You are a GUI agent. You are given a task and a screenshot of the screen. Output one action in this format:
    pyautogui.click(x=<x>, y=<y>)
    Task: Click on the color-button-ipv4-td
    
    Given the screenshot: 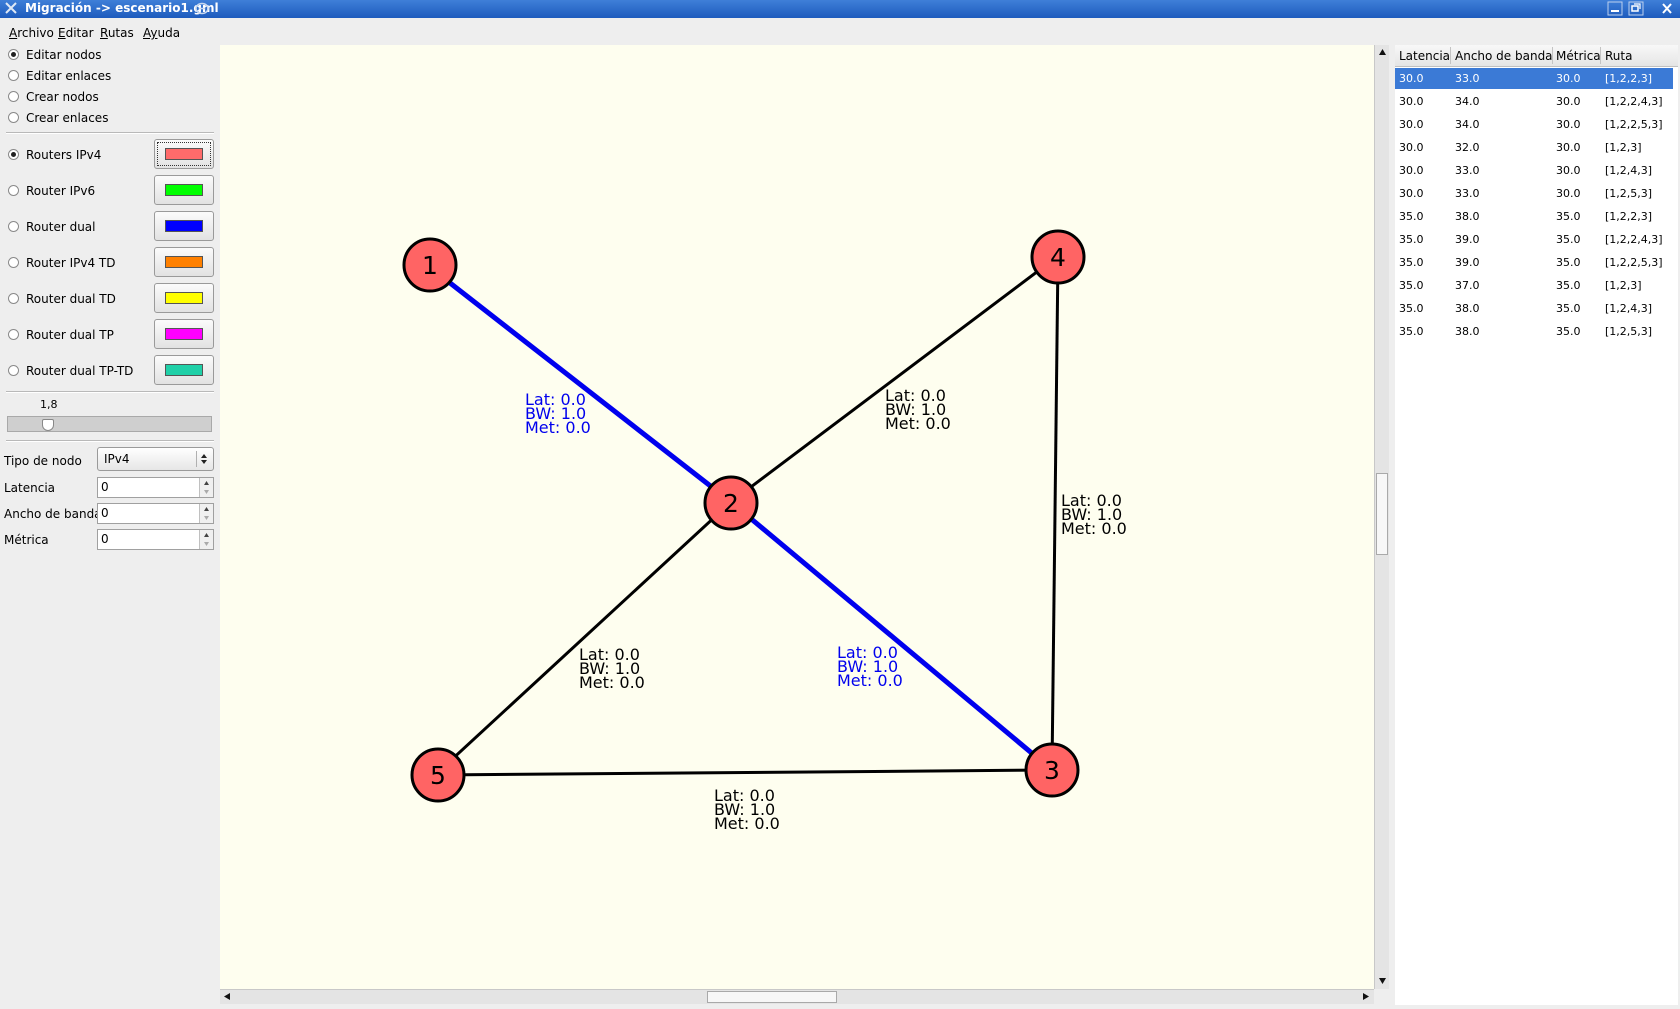 What is the action you would take?
    pyautogui.click(x=184, y=262)
    